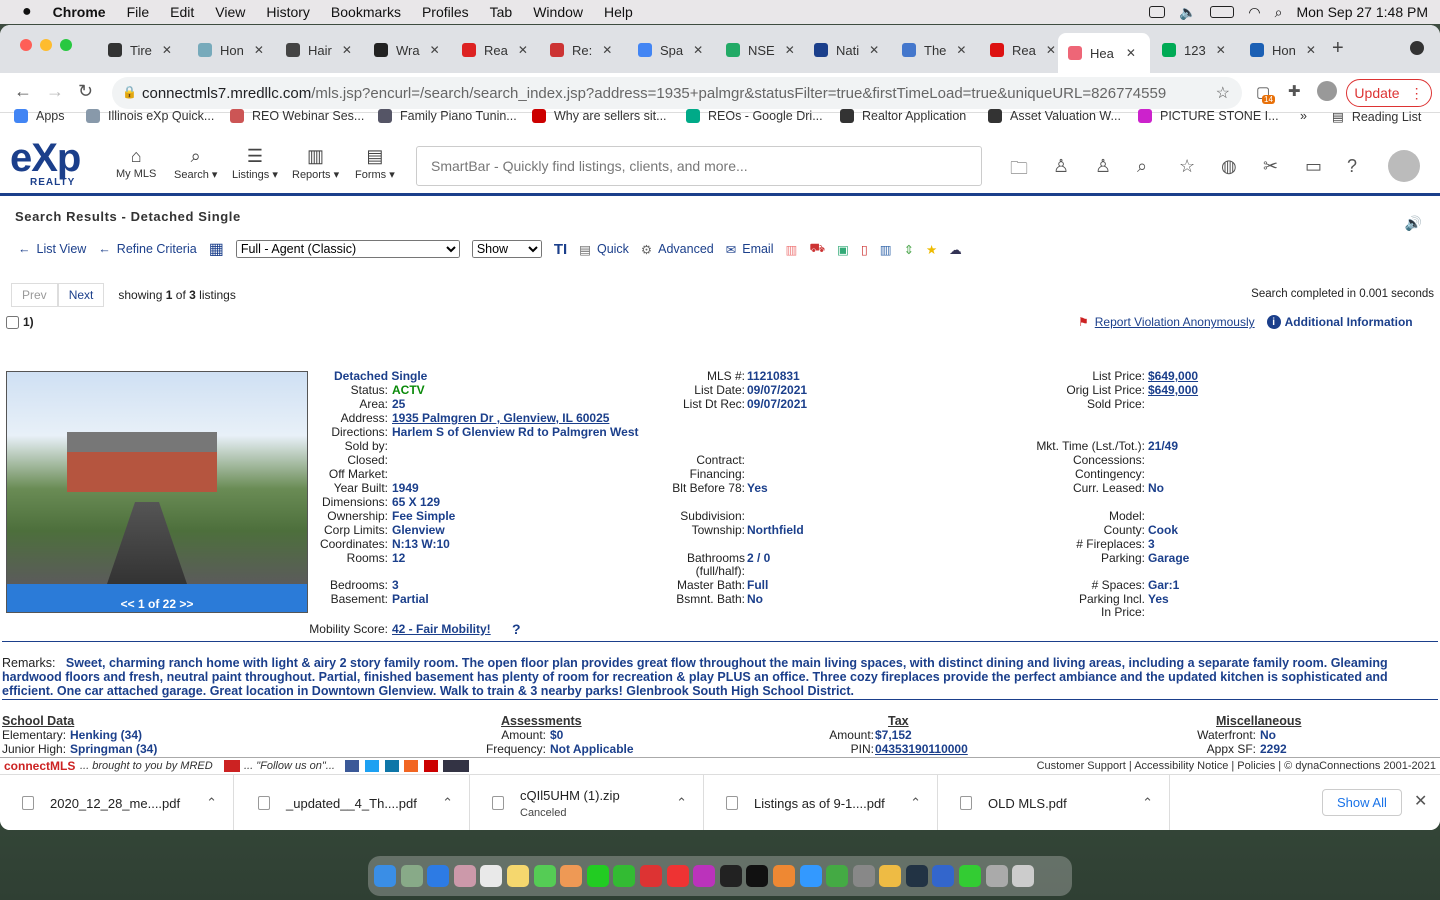 The image size is (1440, 900). Describe the element at coordinates (1352, 166) in the screenshot. I see `help-icon: ?` at that location.